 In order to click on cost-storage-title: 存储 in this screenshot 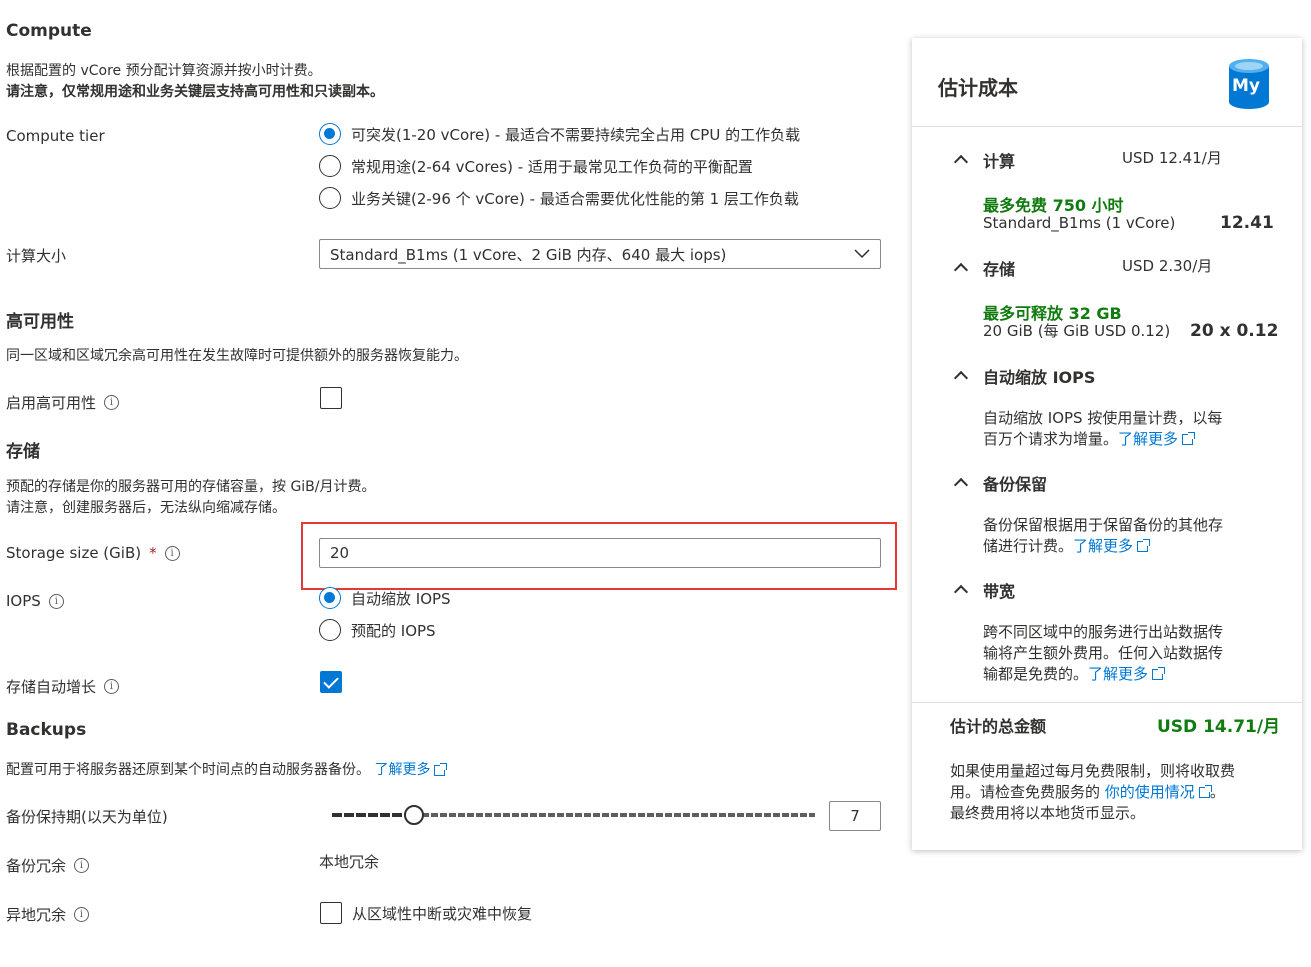, I will do `click(999, 269)`.